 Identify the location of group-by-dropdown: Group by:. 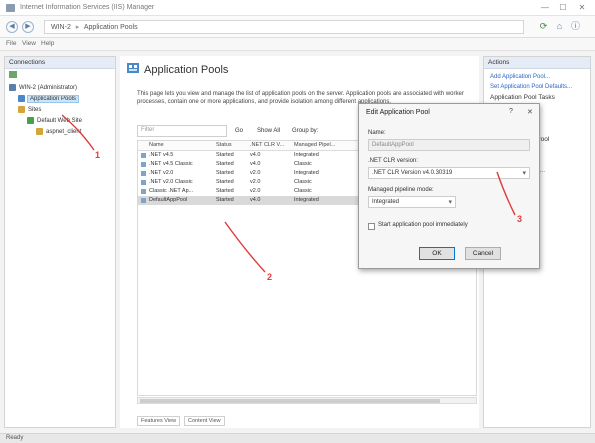
(305, 131).